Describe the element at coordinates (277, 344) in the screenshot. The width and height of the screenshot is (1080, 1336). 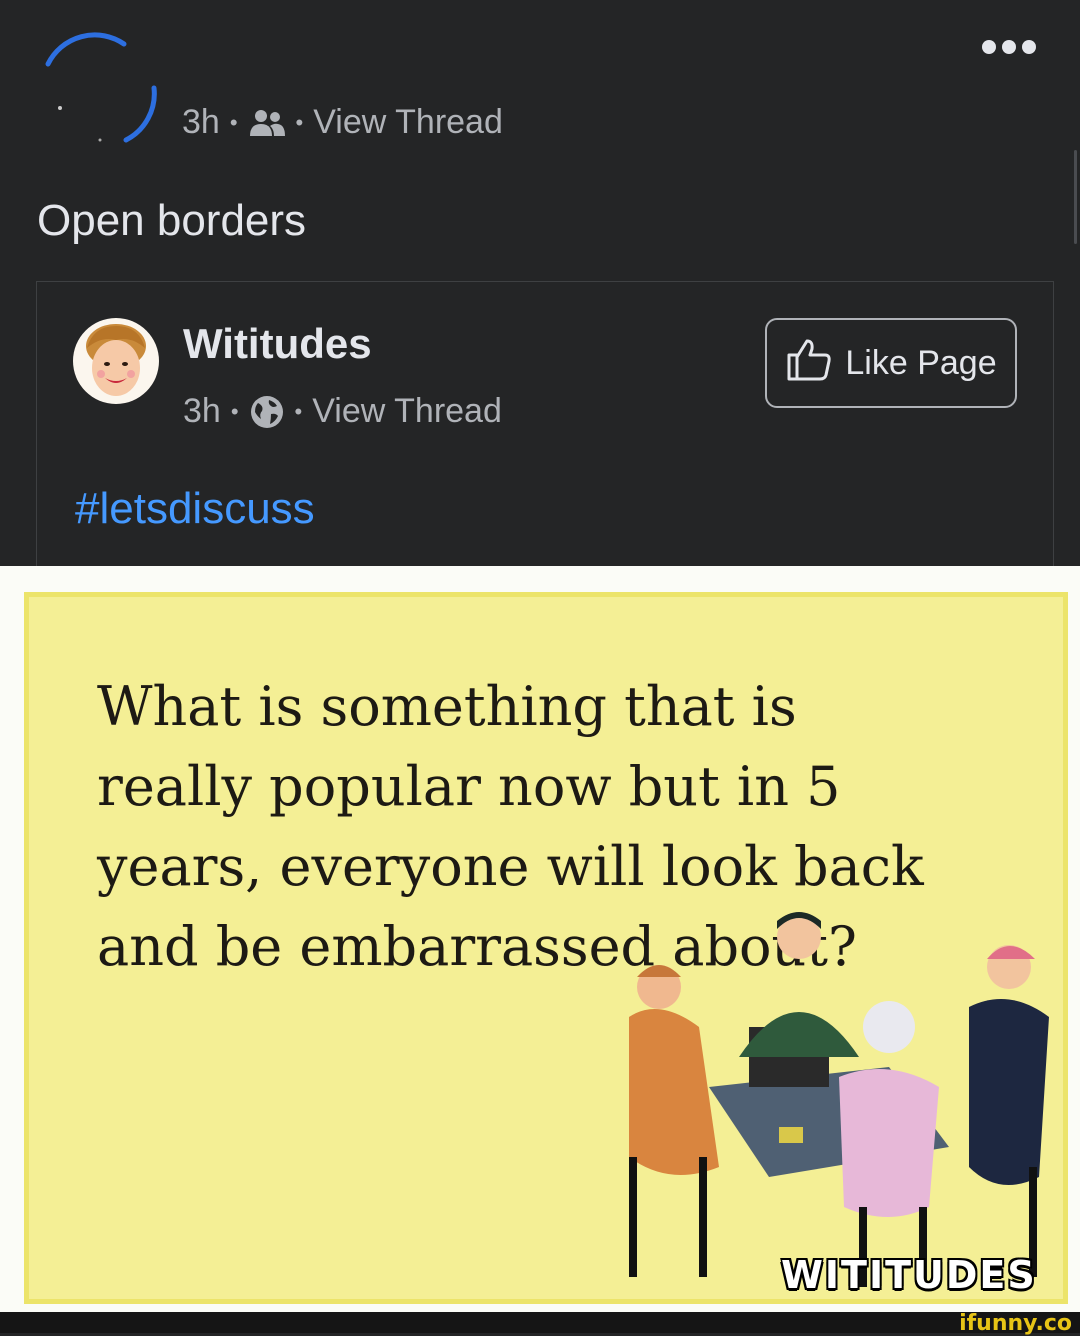
I see `page-name: Wititudes` at that location.